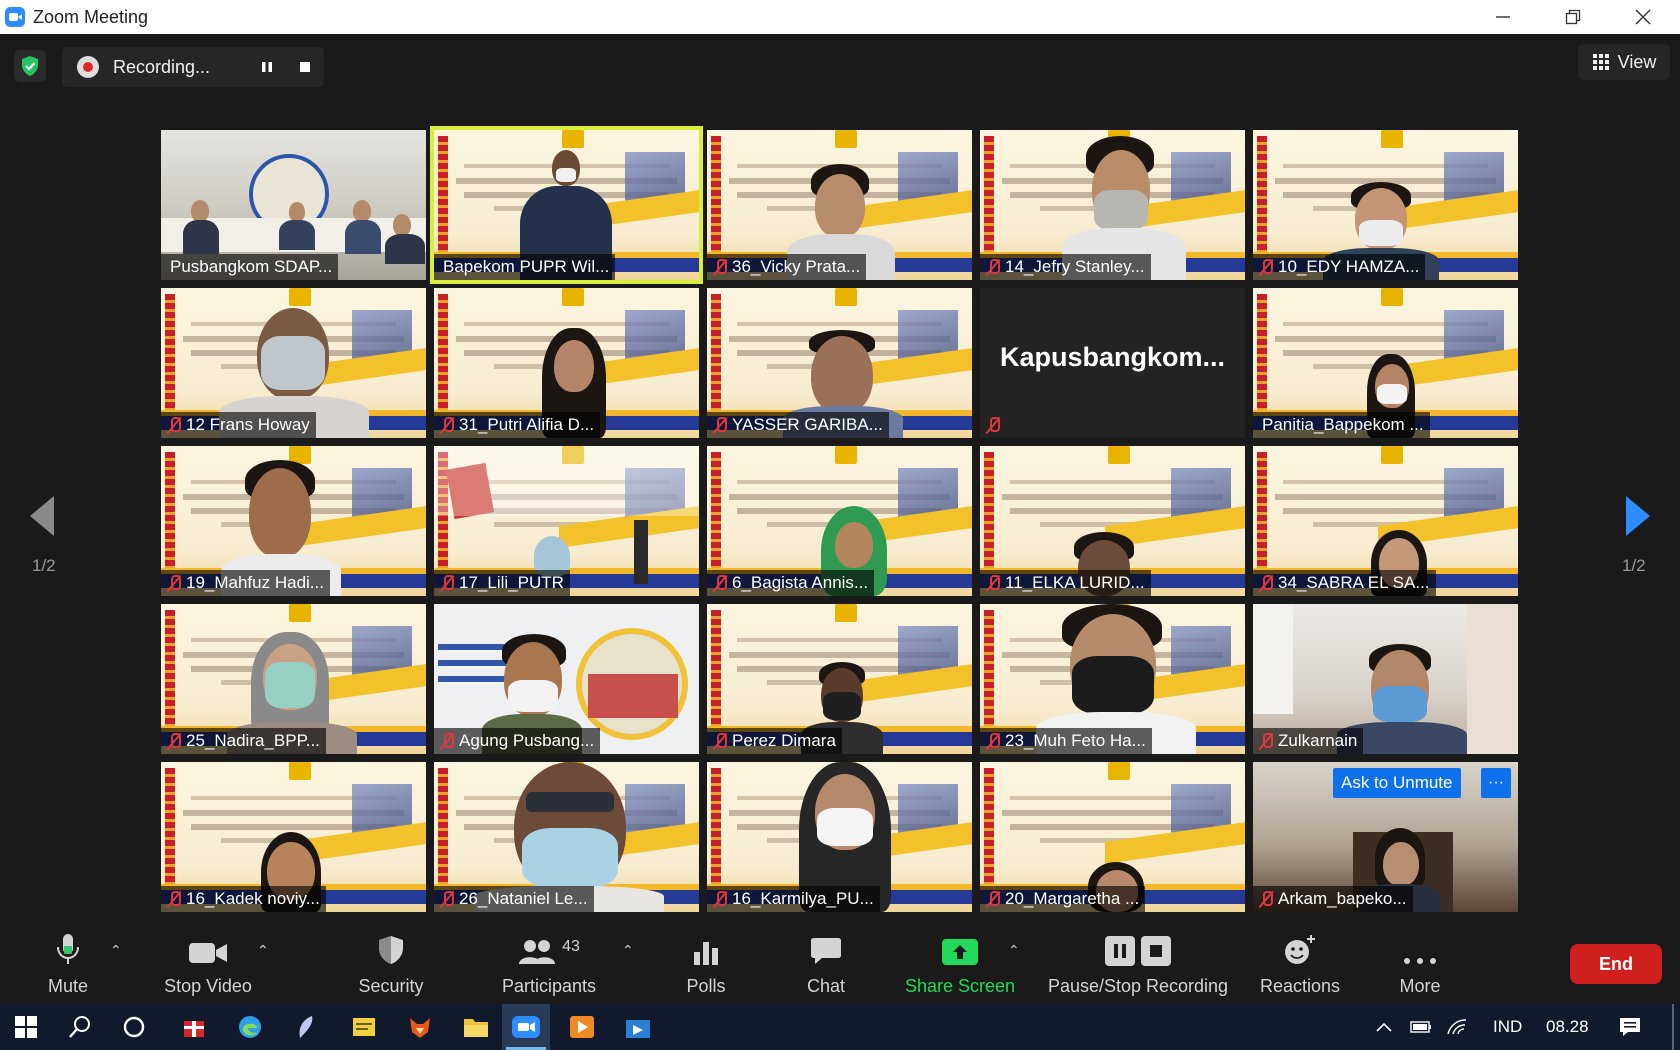 The width and height of the screenshot is (1680, 1050). Describe the element at coordinates (1567, 1027) in the screenshot. I see `system-clock: 08.28` at that location.